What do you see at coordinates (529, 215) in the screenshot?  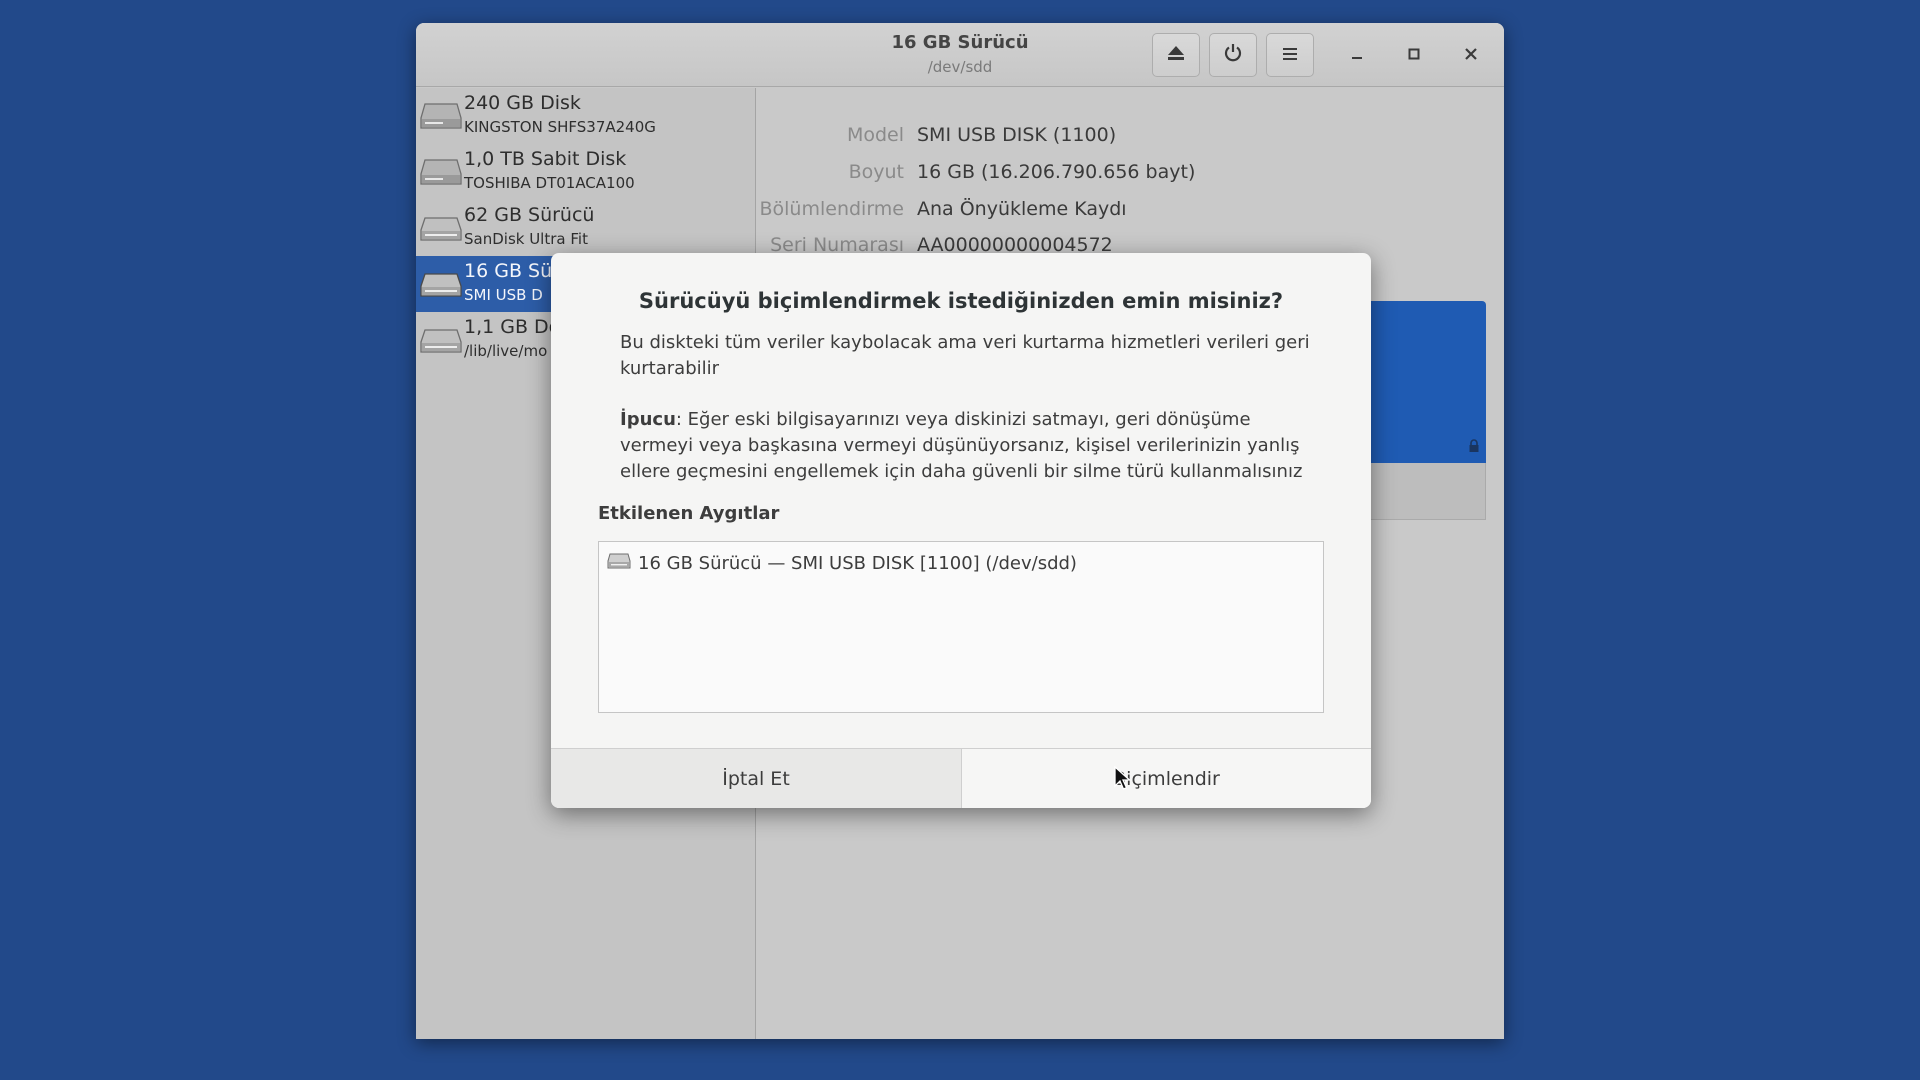 I see `drive-name: 62 GB Sürücü` at bounding box center [529, 215].